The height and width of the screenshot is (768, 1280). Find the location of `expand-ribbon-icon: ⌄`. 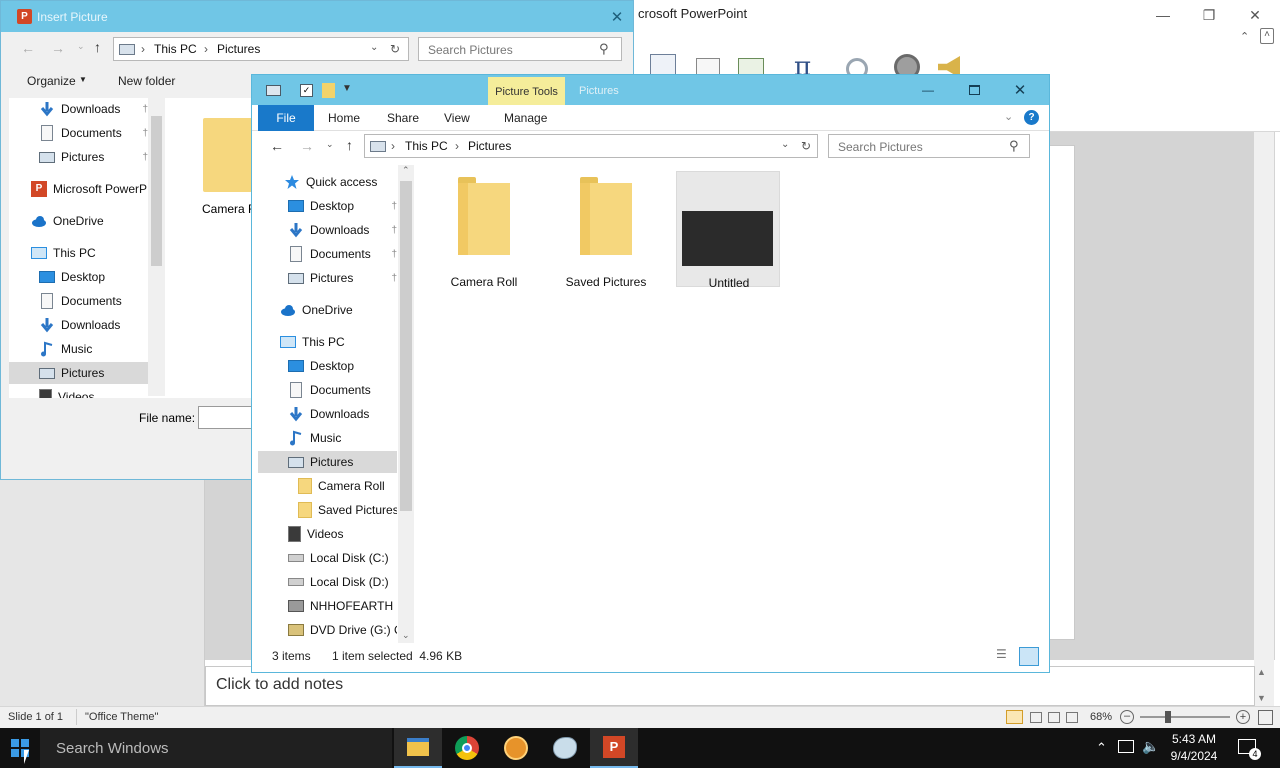

expand-ribbon-icon: ⌄ is located at coordinates (1008, 116).